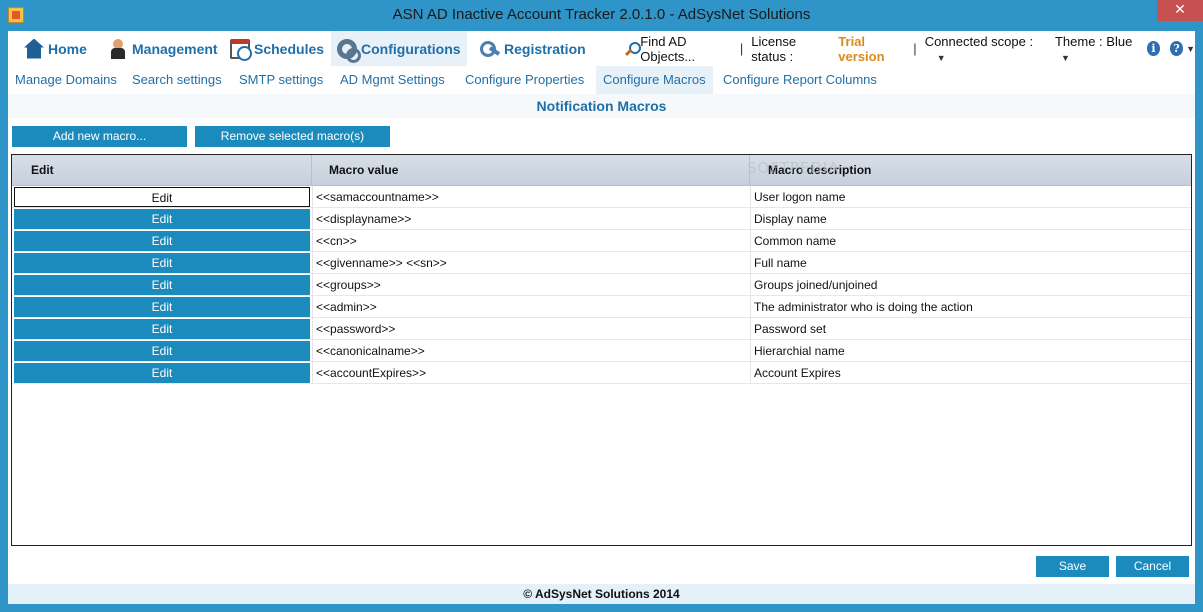 The width and height of the screenshot is (1203, 612). What do you see at coordinates (292, 136) in the screenshot?
I see `remove-macro-button: Remove selected macro(s)` at bounding box center [292, 136].